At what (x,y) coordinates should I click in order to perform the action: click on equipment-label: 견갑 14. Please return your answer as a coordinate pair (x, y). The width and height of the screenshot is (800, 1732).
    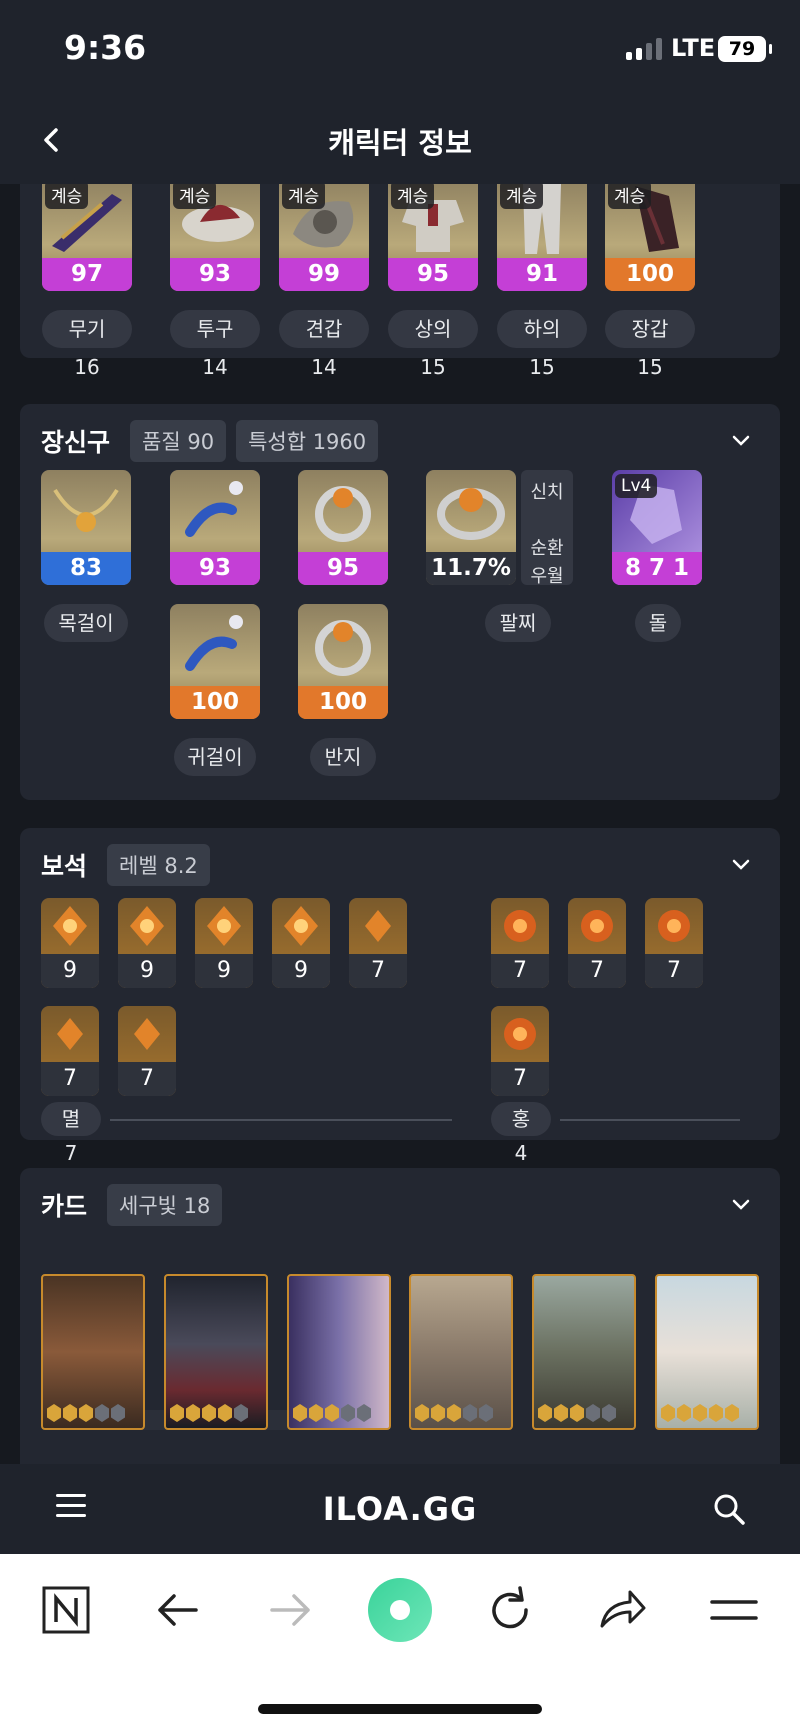
    Looking at the image, I should click on (324, 344).